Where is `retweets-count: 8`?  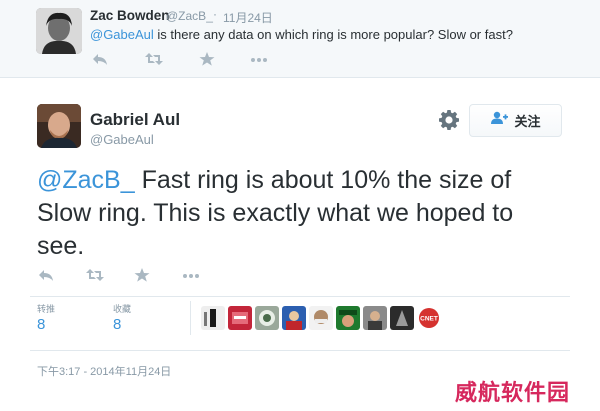 retweets-count: 8 is located at coordinates (41, 324).